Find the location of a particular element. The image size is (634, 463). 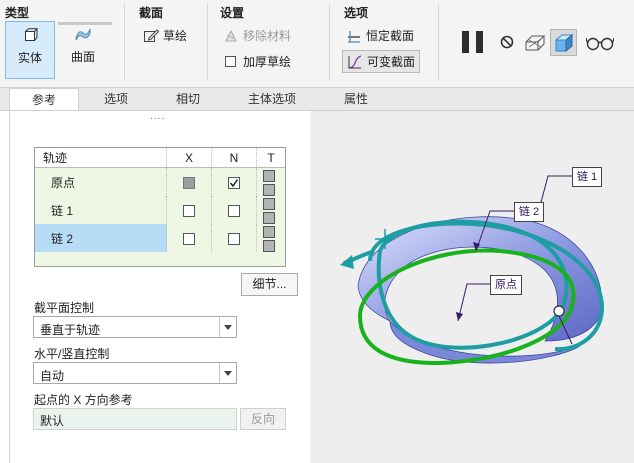

row-name: 链 1 is located at coordinates (101, 210).